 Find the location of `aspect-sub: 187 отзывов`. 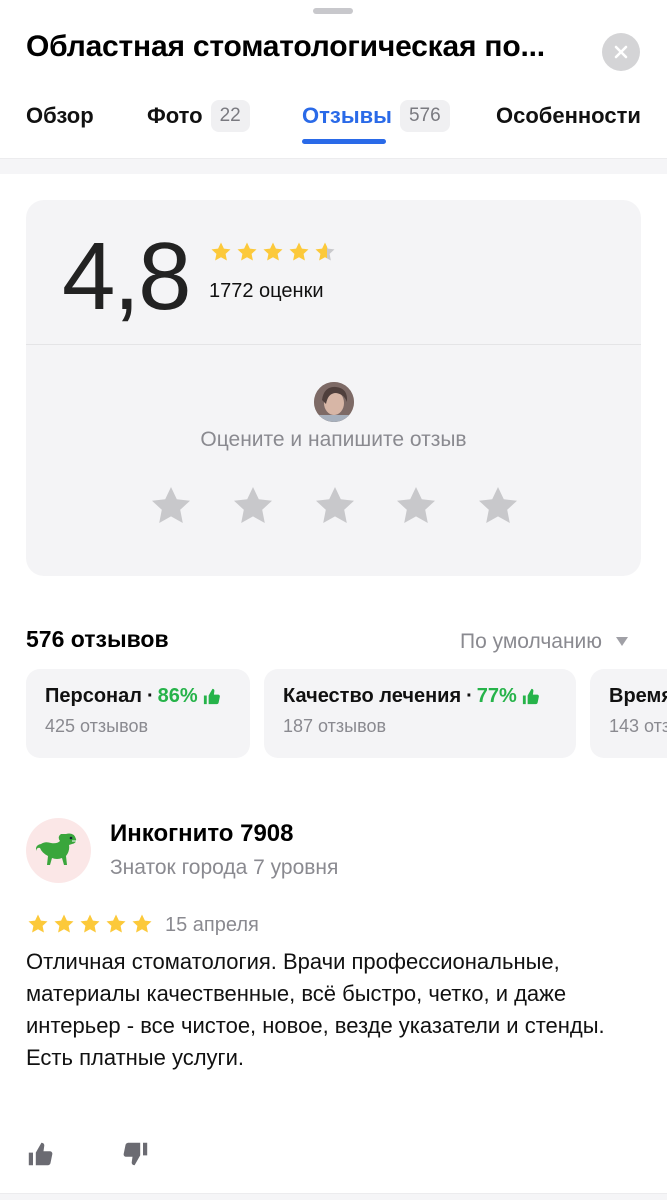

aspect-sub: 187 отзывов is located at coordinates (335, 726).